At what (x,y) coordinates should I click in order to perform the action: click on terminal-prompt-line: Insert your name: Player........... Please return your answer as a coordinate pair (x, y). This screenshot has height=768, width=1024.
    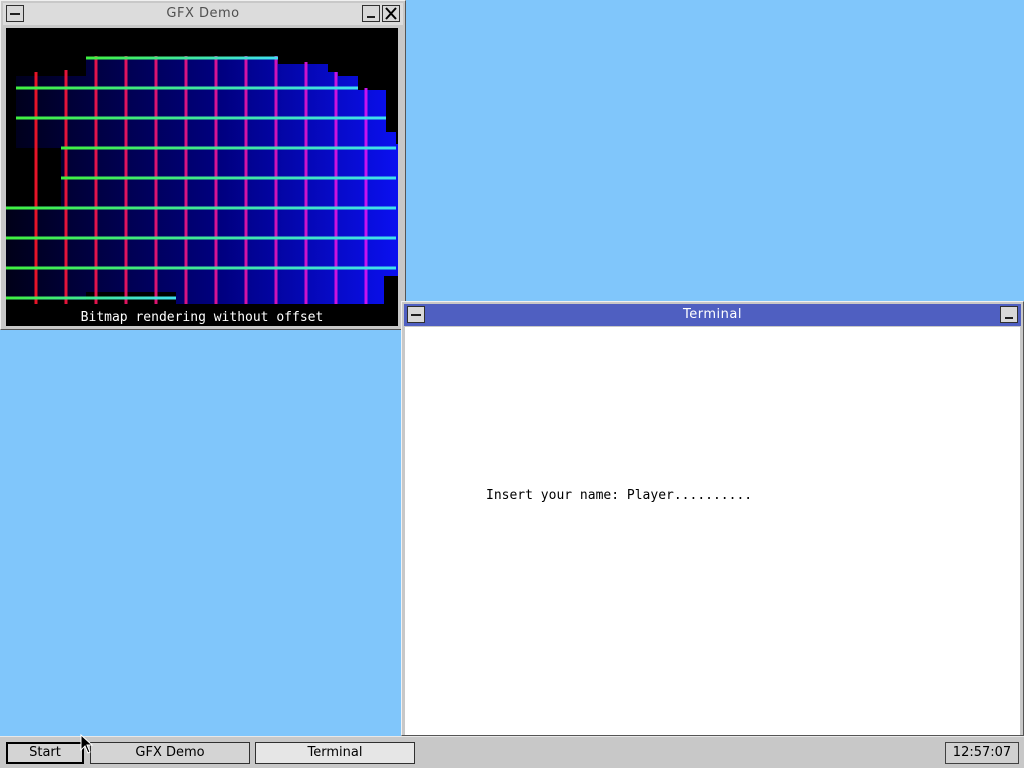
    Looking at the image, I should click on (619, 495).